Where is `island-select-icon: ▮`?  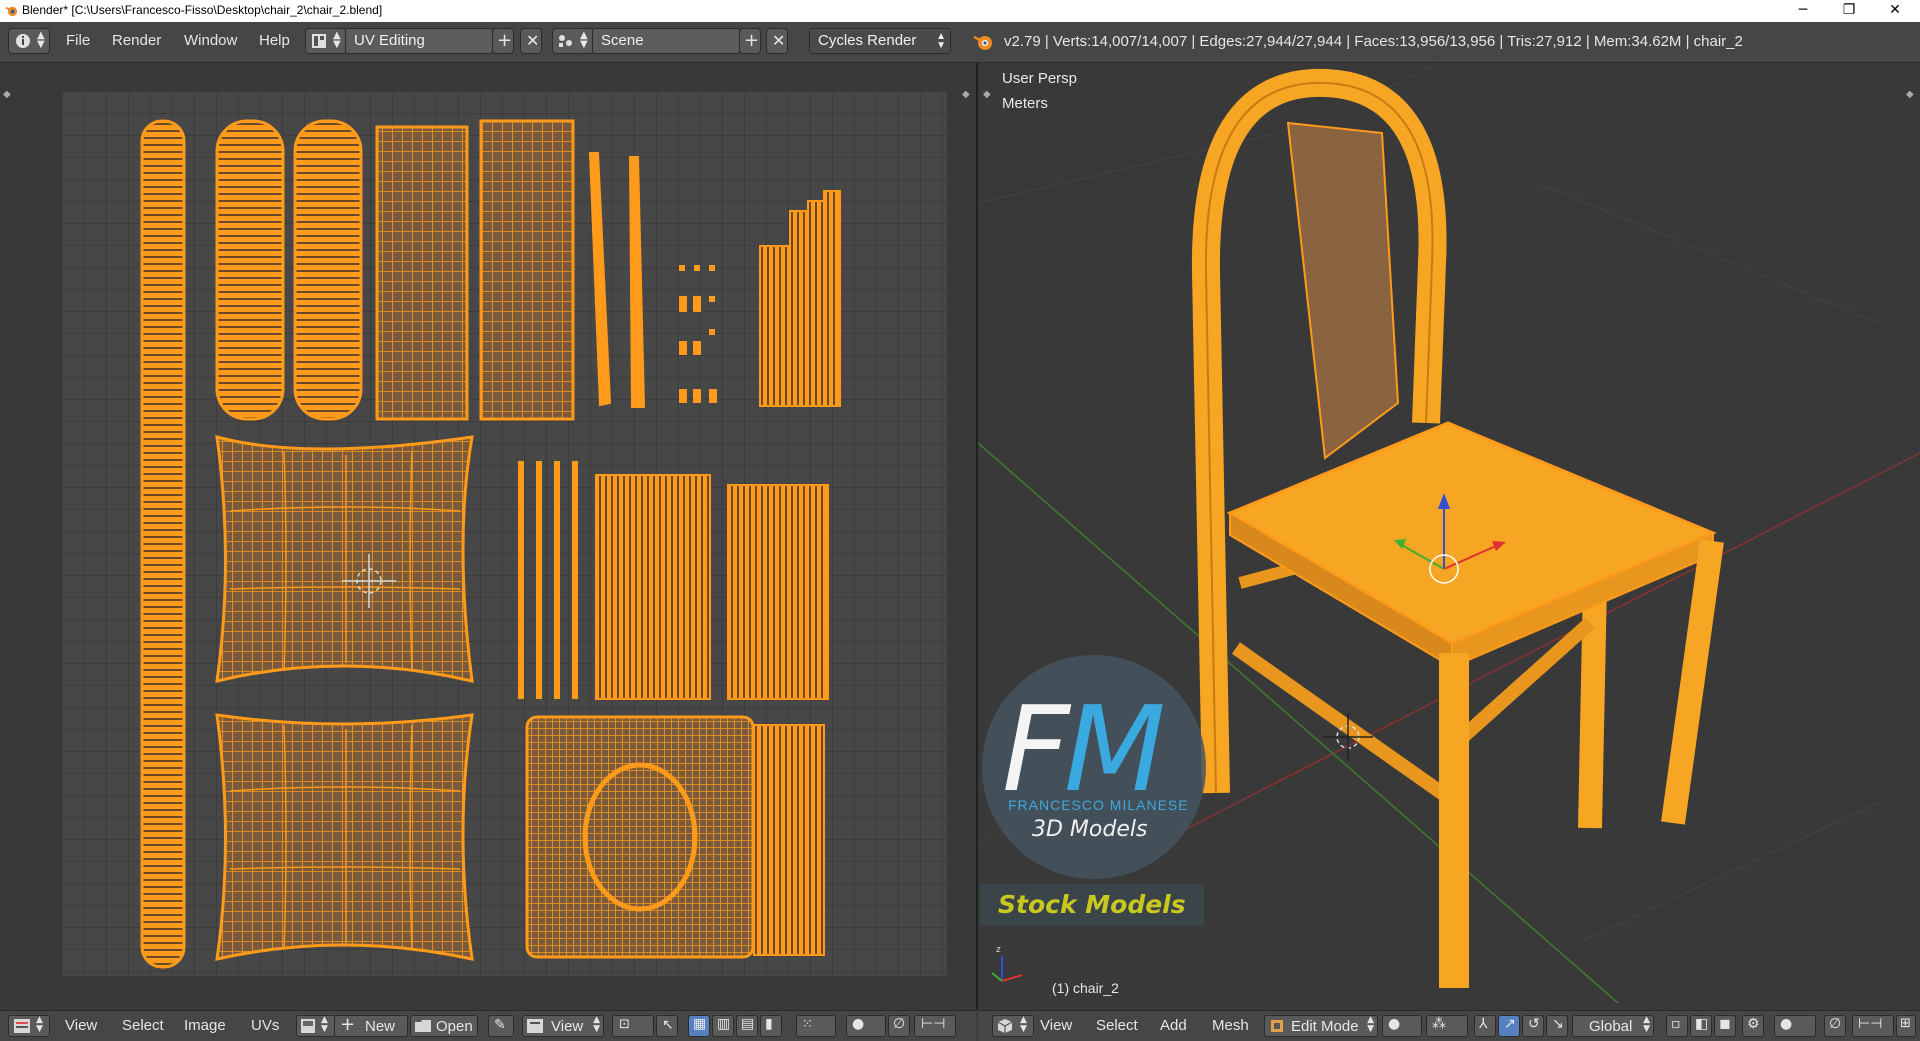 island-select-icon: ▮ is located at coordinates (769, 1024).